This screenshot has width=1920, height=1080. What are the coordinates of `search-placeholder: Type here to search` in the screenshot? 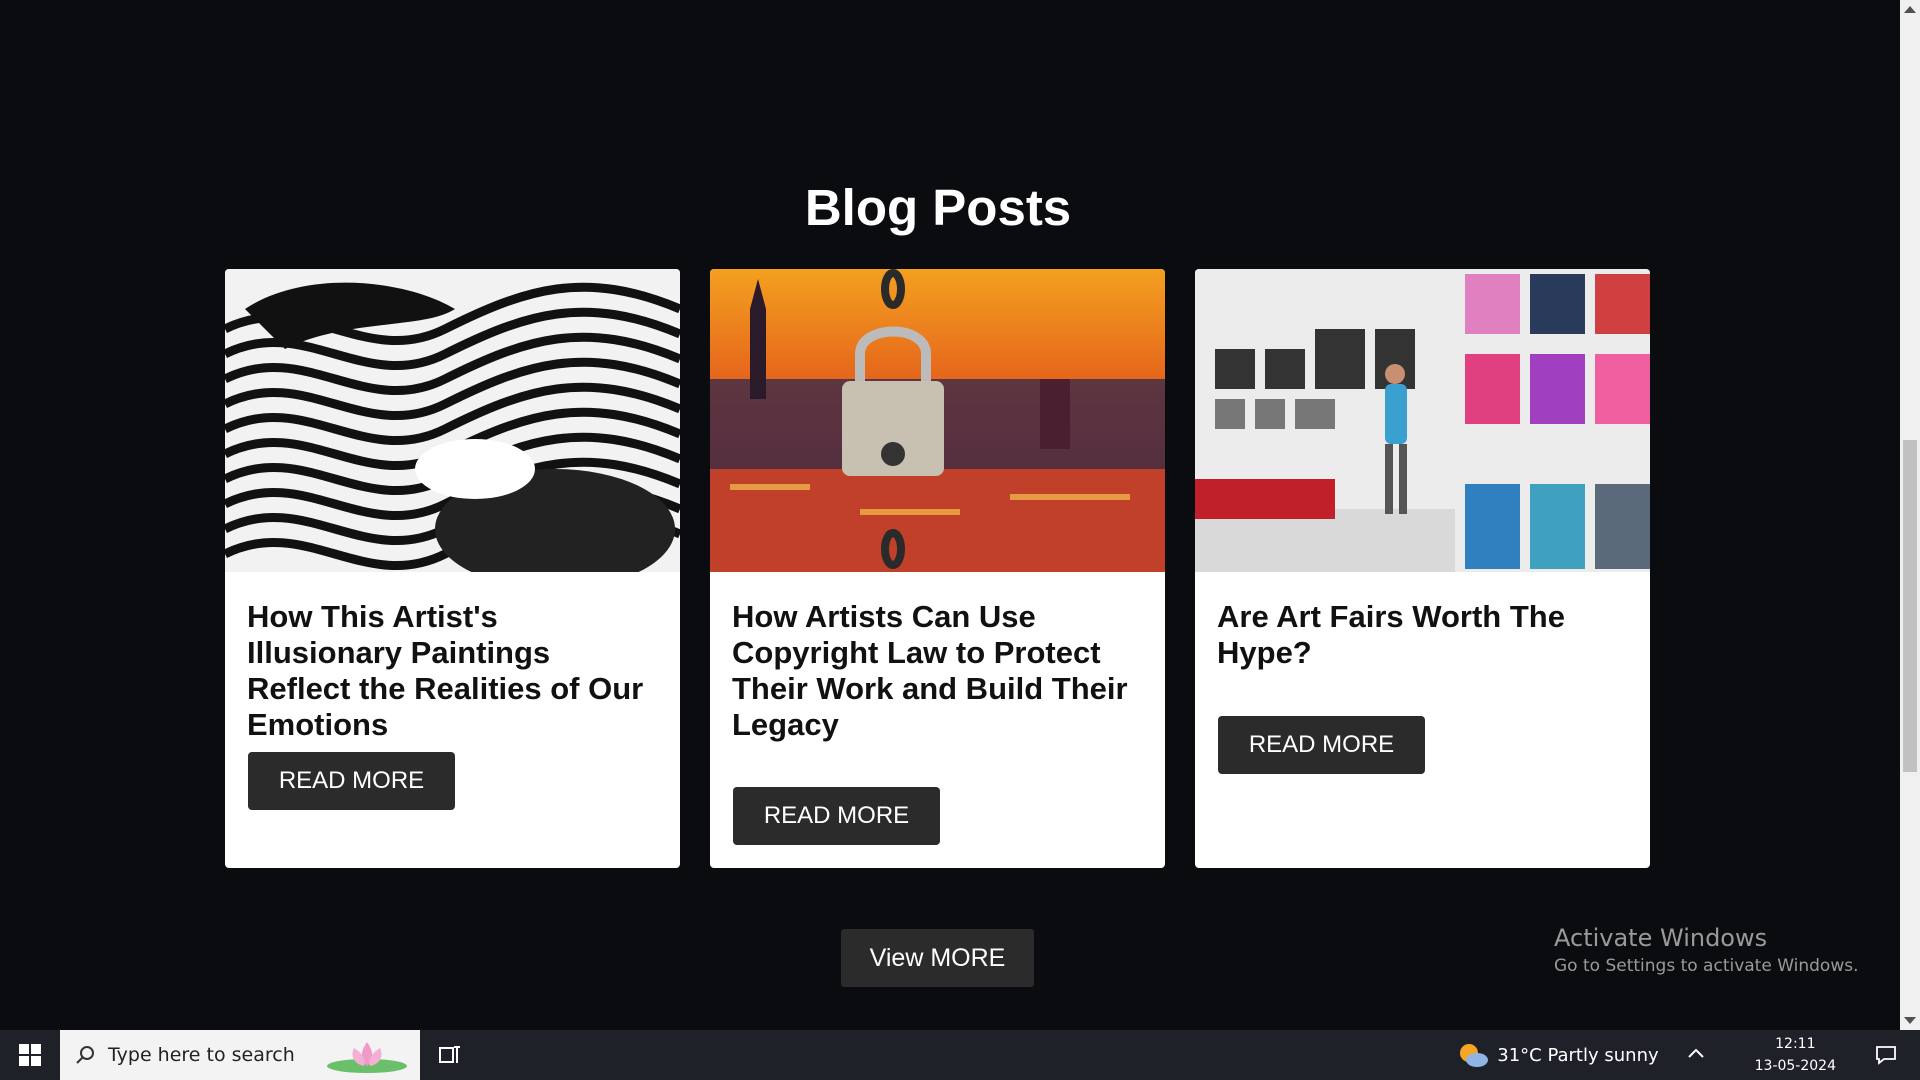 It's located at (201, 1055).